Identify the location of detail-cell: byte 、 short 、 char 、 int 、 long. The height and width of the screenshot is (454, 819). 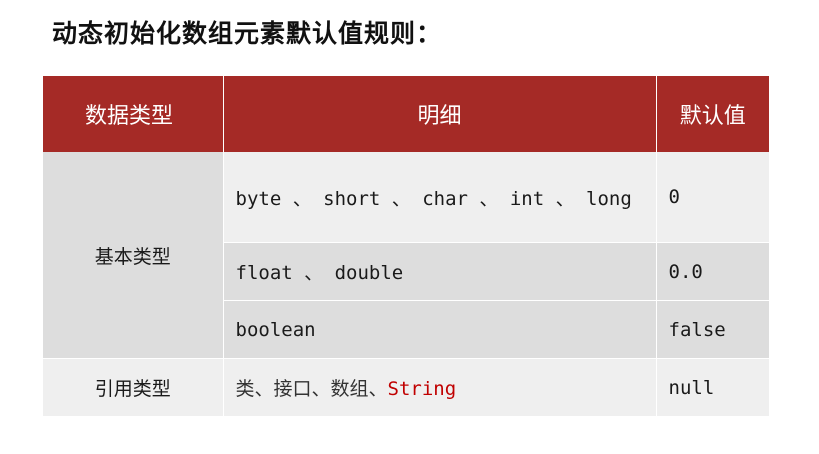
(440, 197).